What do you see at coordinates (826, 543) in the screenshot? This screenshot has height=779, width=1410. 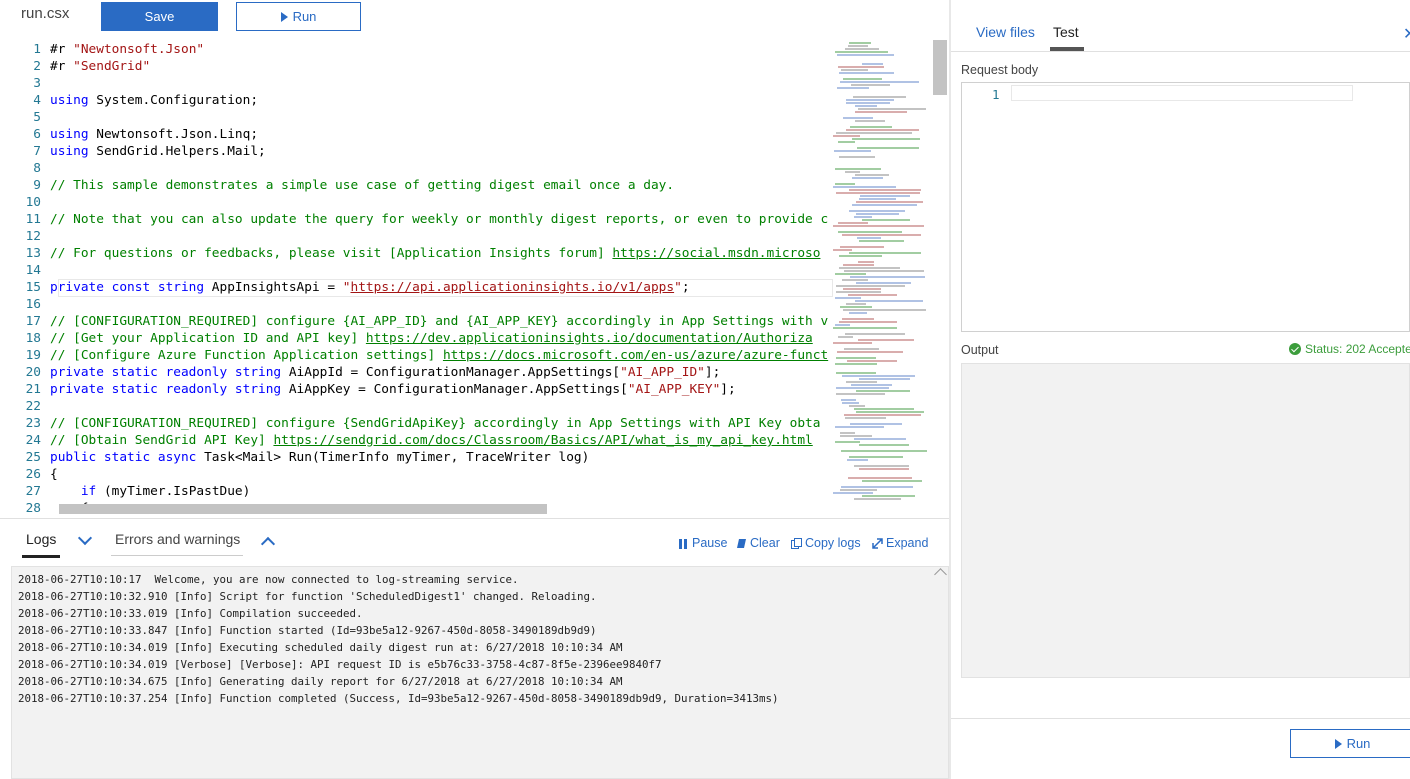 I see `copy-logs-button: Copy logs` at bounding box center [826, 543].